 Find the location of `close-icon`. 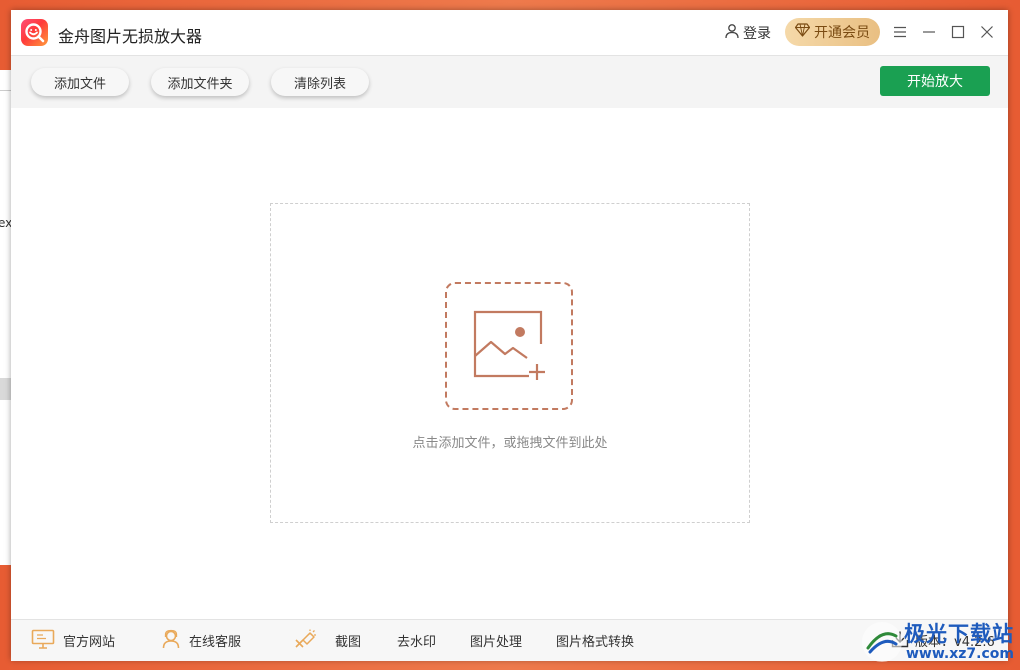

close-icon is located at coordinates (987, 32).